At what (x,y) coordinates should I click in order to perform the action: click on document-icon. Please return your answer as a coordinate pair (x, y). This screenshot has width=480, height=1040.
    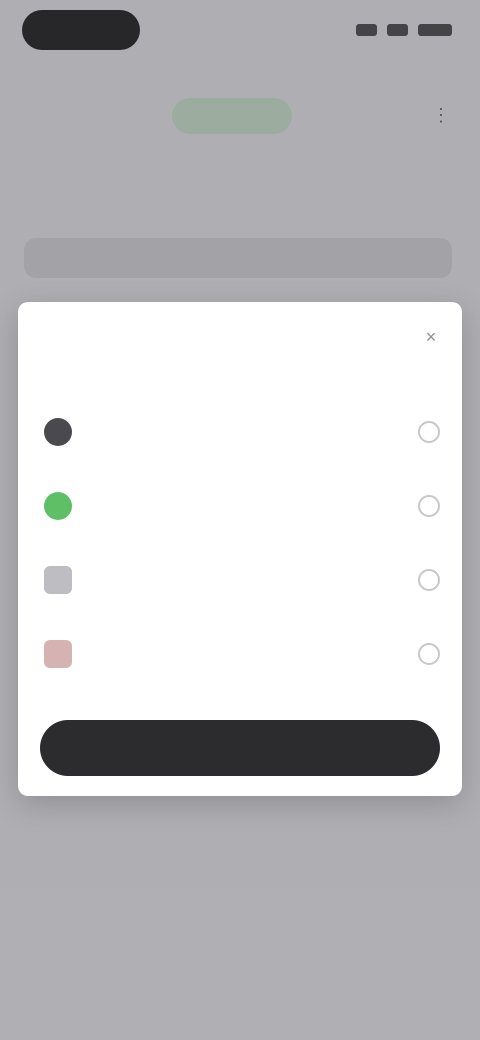
    Looking at the image, I should click on (58, 580).